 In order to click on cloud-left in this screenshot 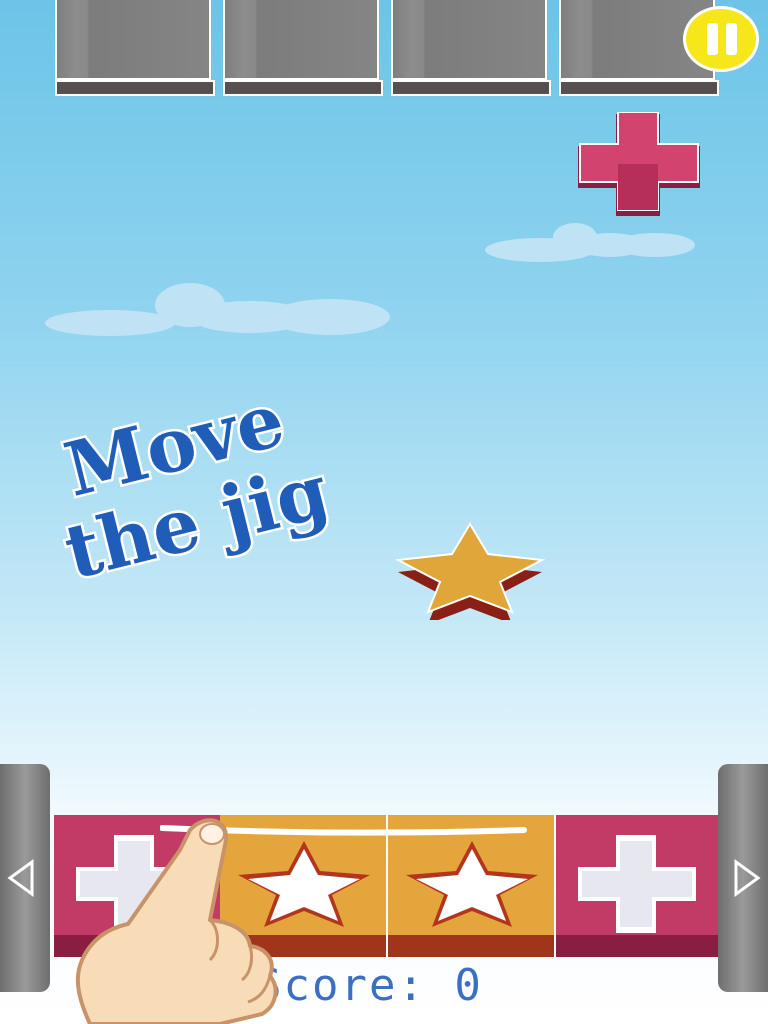, I will do `click(217, 309)`.